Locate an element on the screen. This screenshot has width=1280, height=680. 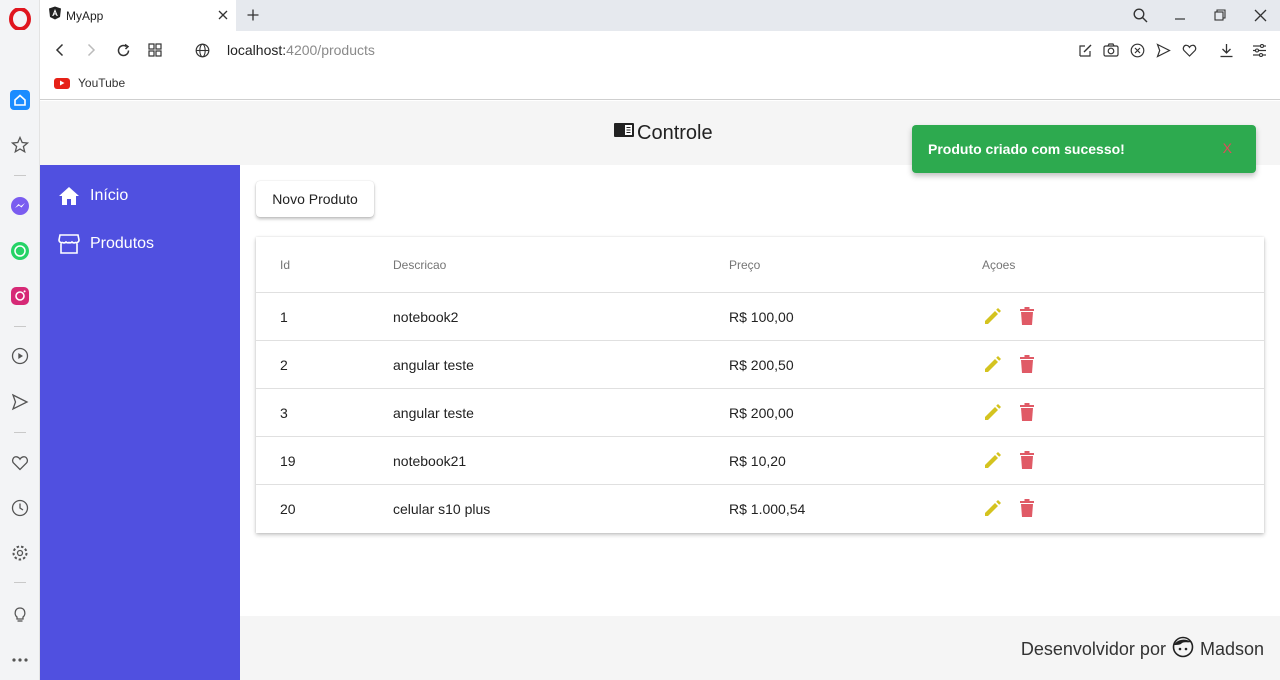
face-icon is located at coordinates (1183, 649).